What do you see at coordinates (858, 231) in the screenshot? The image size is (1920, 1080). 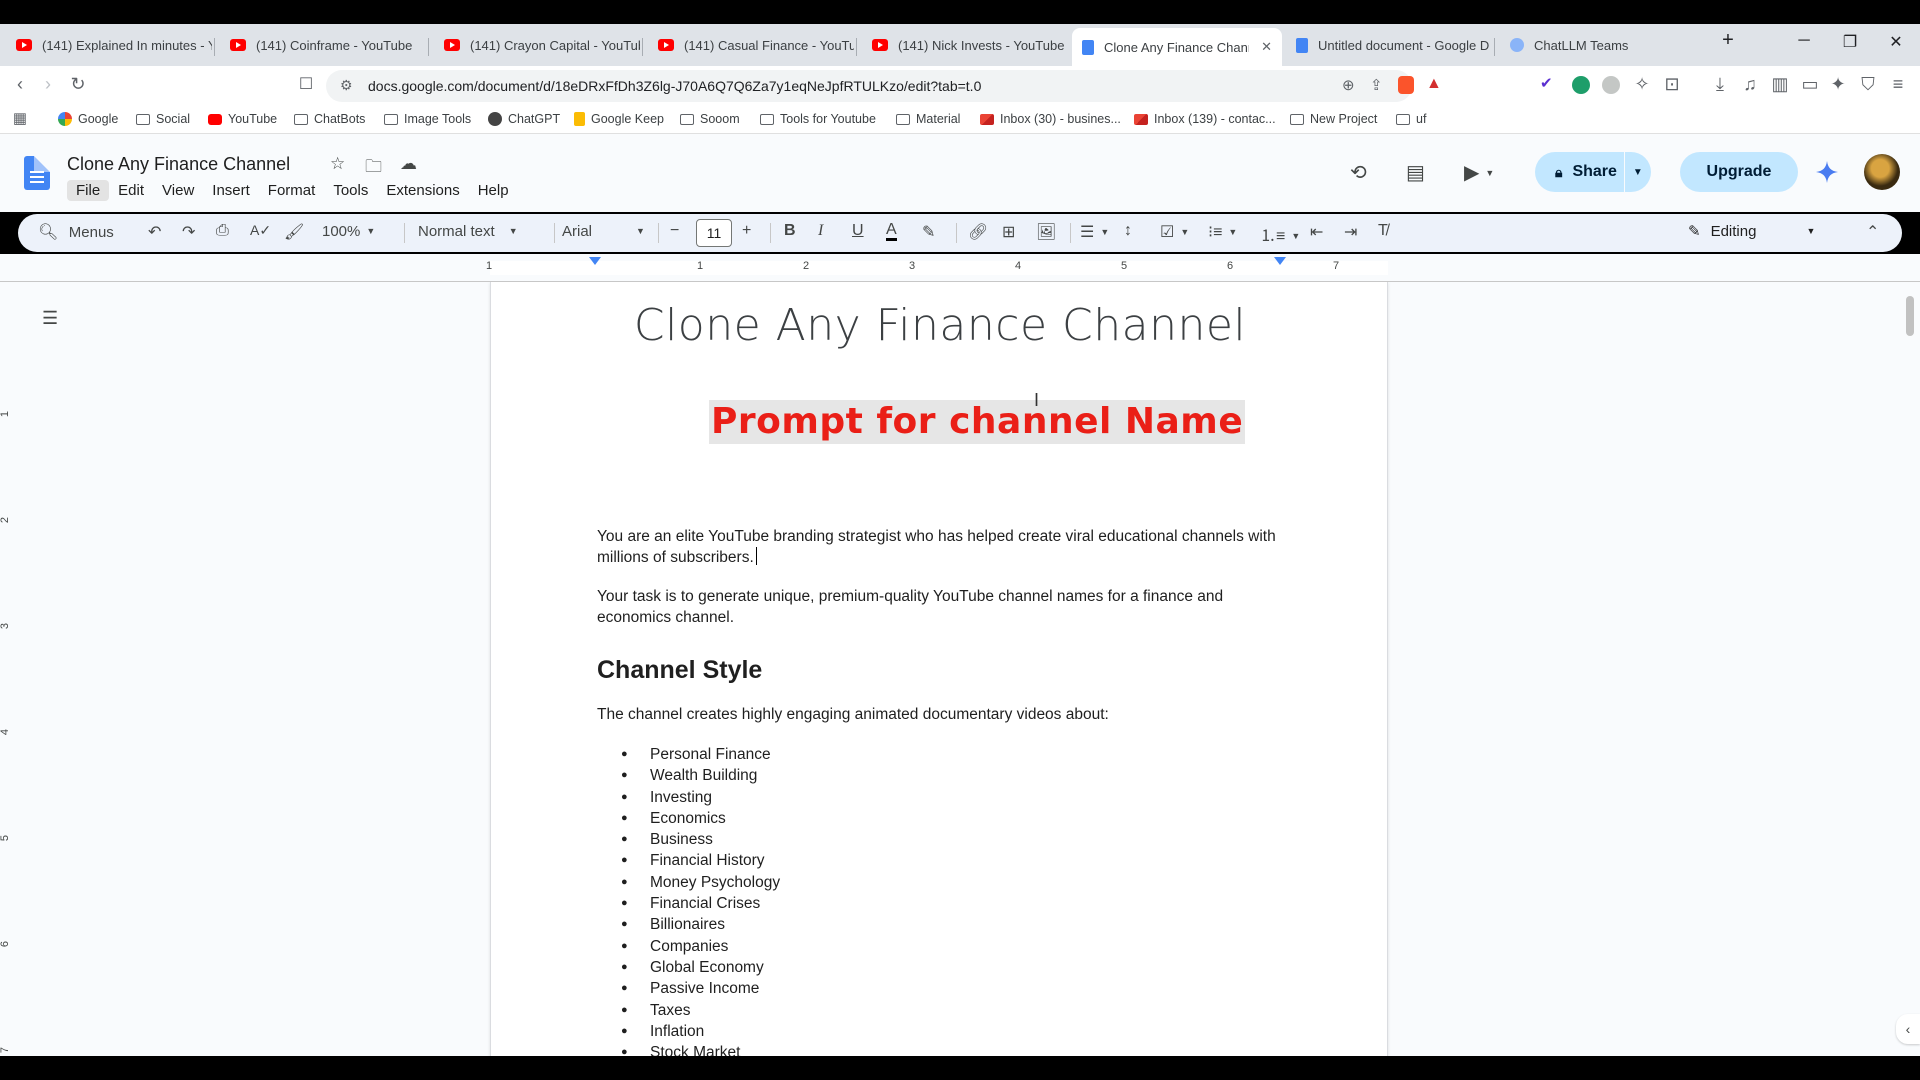 I see `underline-icon: U` at bounding box center [858, 231].